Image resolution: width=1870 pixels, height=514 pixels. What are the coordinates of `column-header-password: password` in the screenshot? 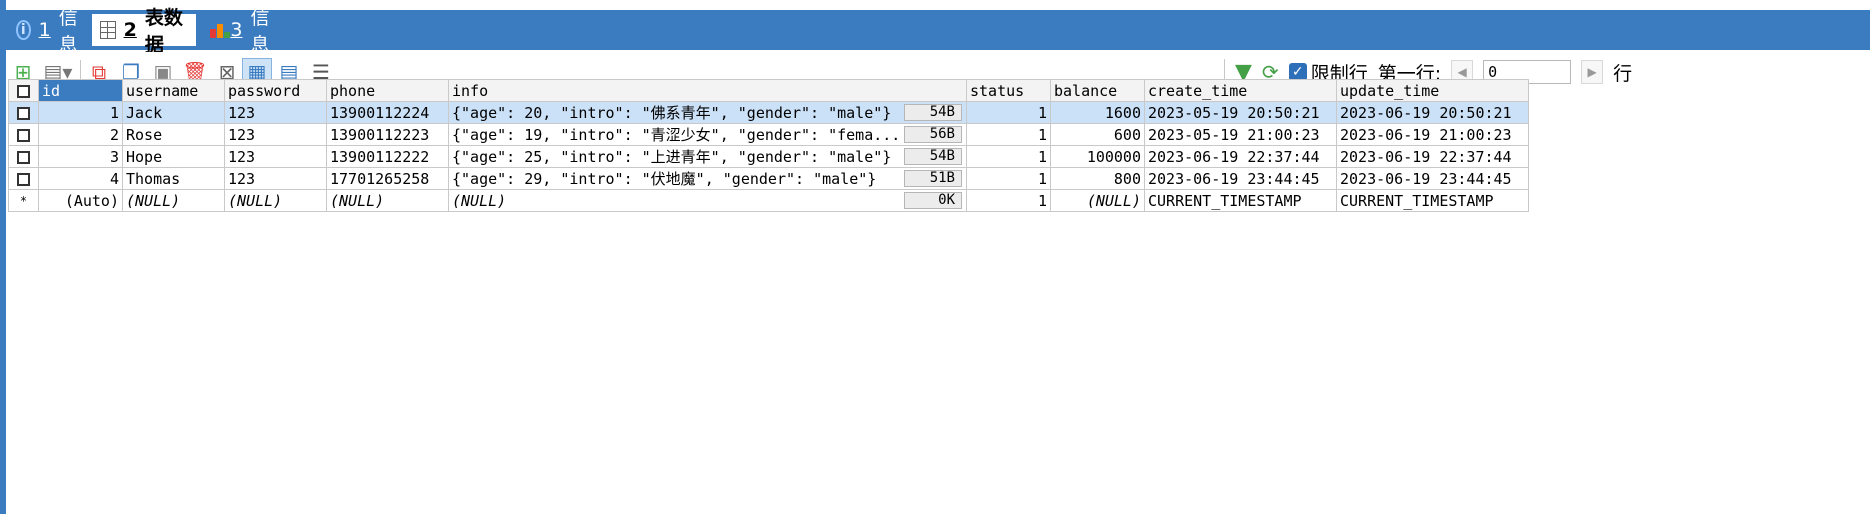 It's located at (275, 90).